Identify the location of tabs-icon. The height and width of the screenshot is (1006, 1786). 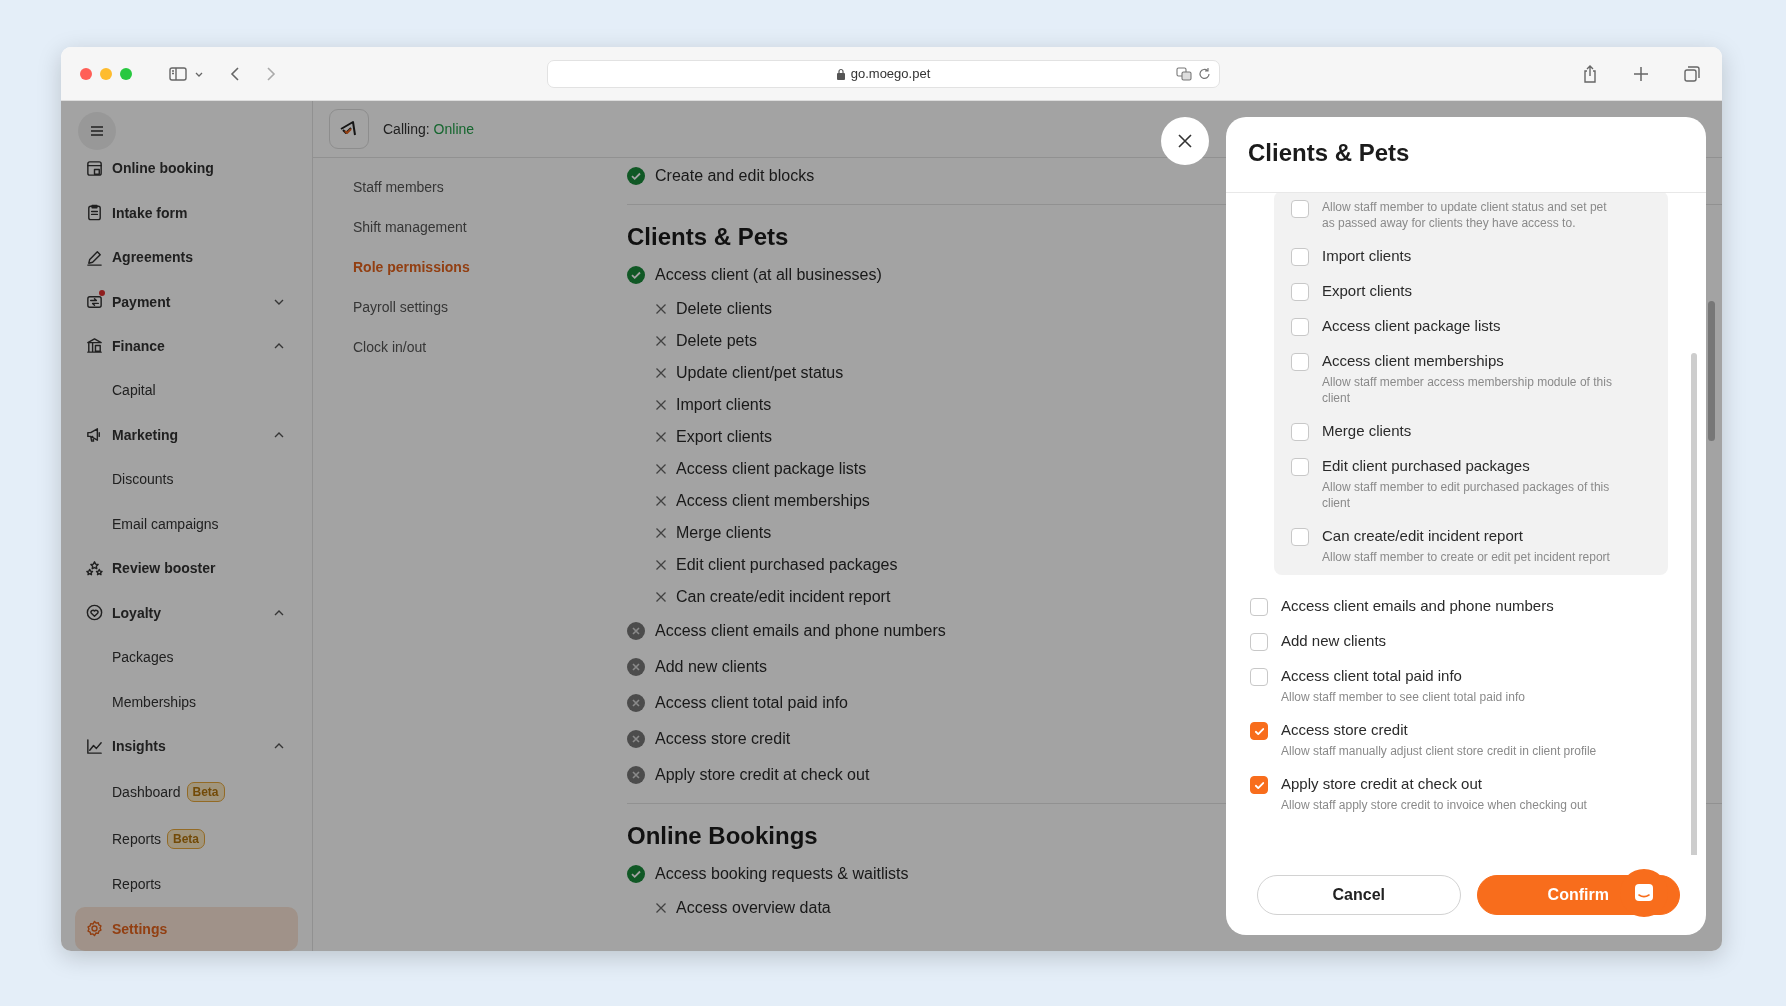
(1692, 73).